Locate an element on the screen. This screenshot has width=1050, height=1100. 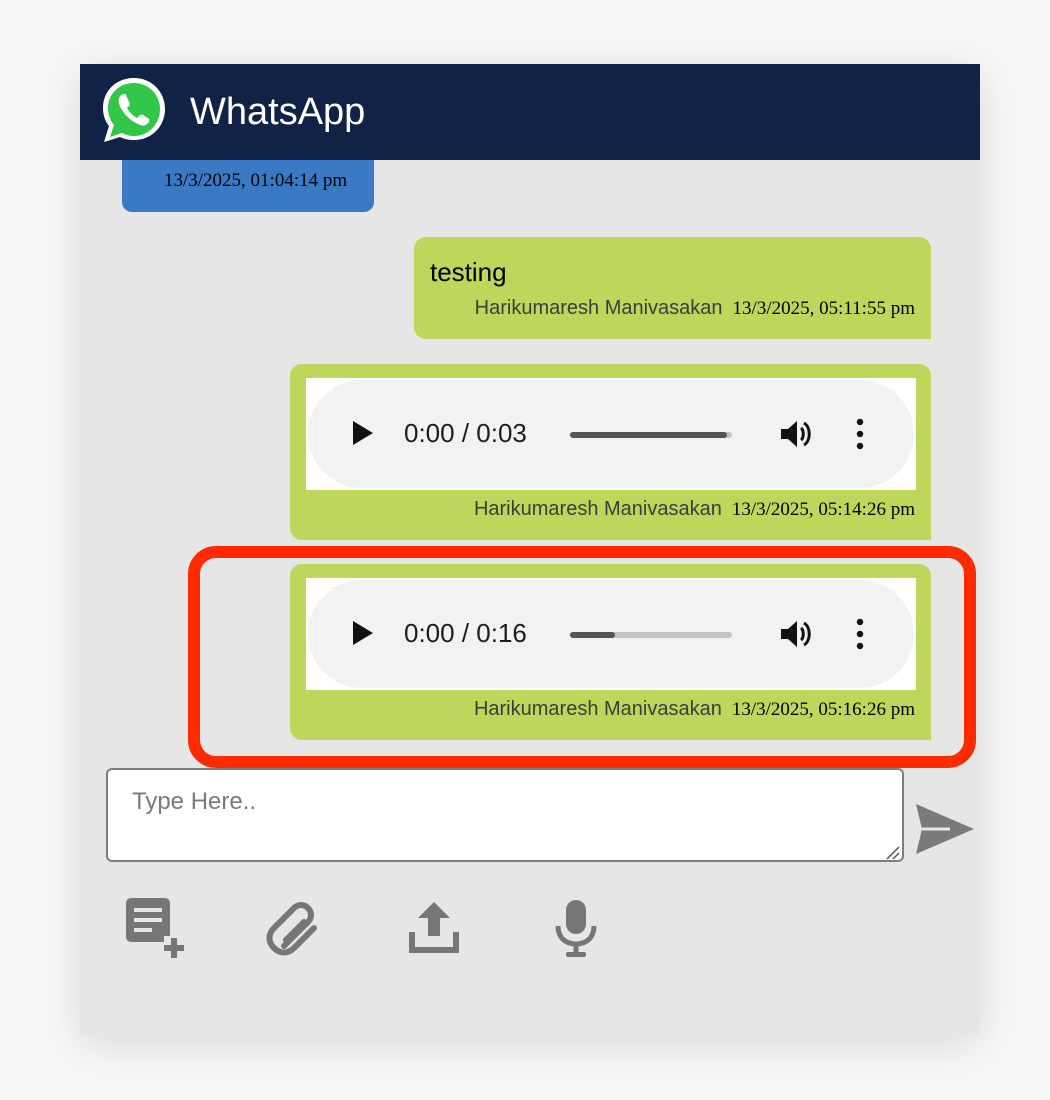
whatsapp-logo-icon is located at coordinates (134, 110).